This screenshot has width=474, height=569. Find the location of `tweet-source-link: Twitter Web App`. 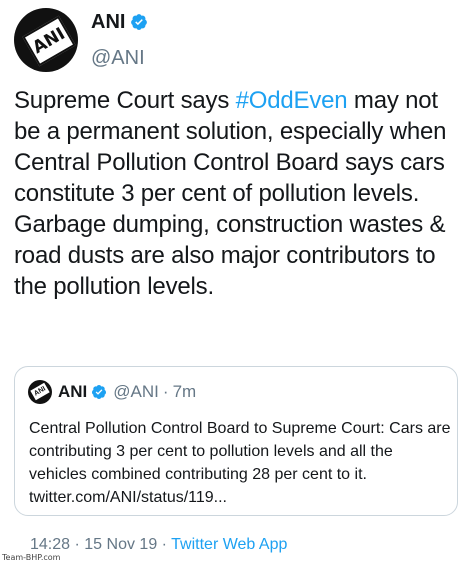

tweet-source-link: Twitter Web App is located at coordinates (229, 544).